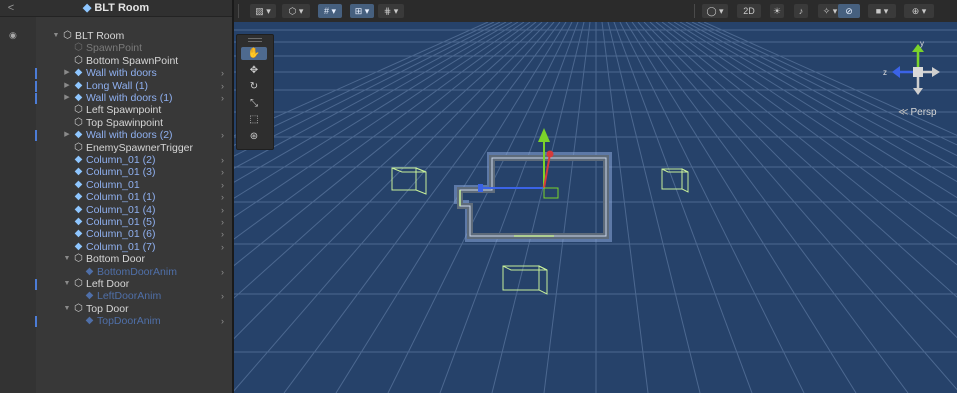 This screenshot has height=393, width=957. What do you see at coordinates (129, 321) in the screenshot?
I see `hierarchy-item-label: TopDoorAnim` at bounding box center [129, 321].